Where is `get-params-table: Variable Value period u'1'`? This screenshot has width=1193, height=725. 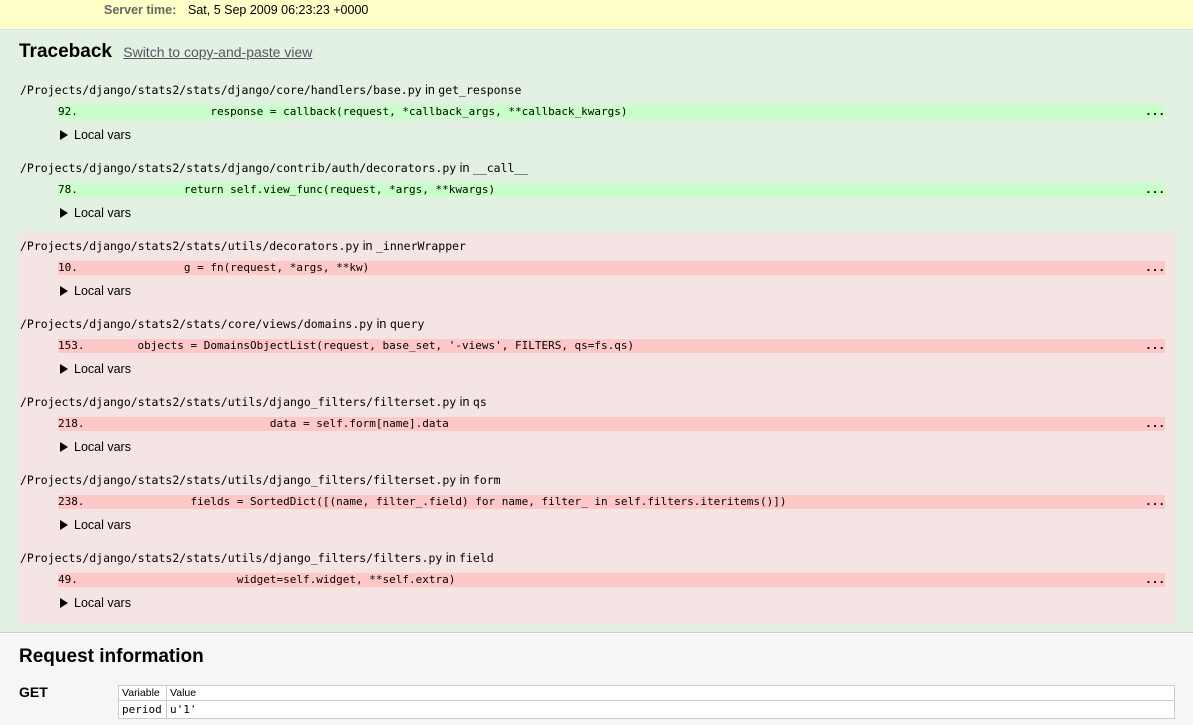 get-params-table: Variable Value period u'1' is located at coordinates (646, 702).